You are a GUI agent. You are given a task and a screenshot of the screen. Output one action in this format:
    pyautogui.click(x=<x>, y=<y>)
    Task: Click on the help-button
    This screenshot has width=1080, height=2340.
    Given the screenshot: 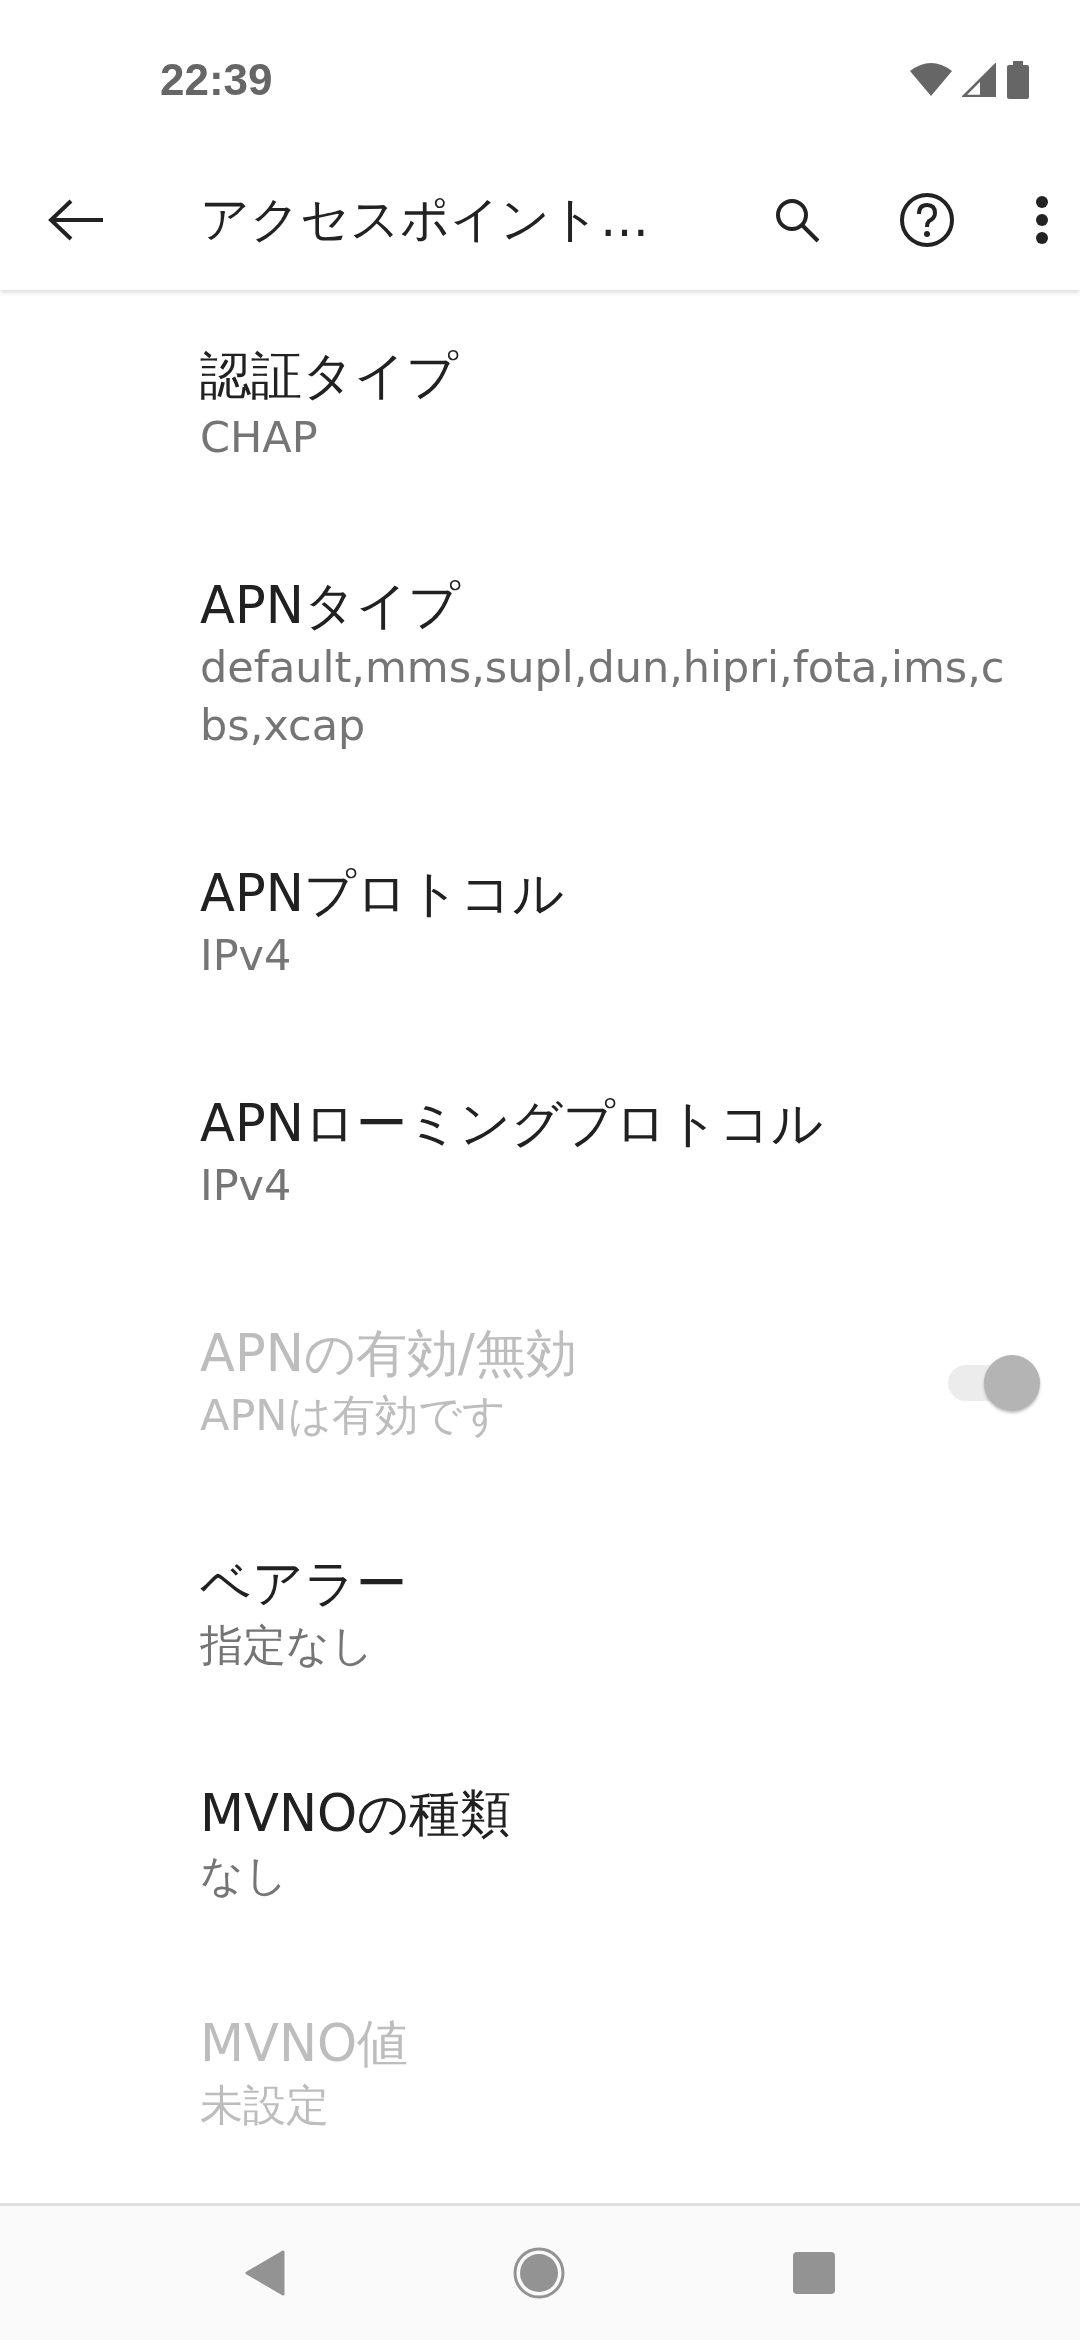 What is the action you would take?
    pyautogui.click(x=927, y=220)
    